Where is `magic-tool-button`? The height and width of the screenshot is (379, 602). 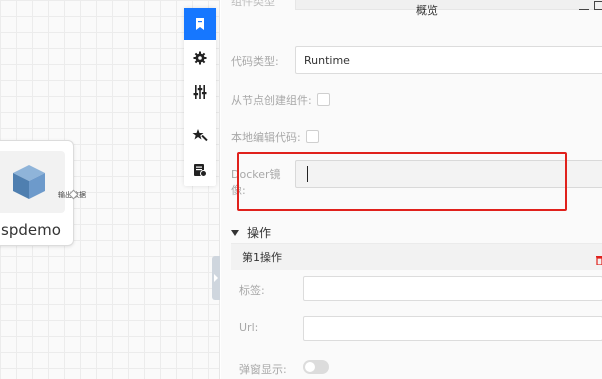 magic-tool-button is located at coordinates (200, 136).